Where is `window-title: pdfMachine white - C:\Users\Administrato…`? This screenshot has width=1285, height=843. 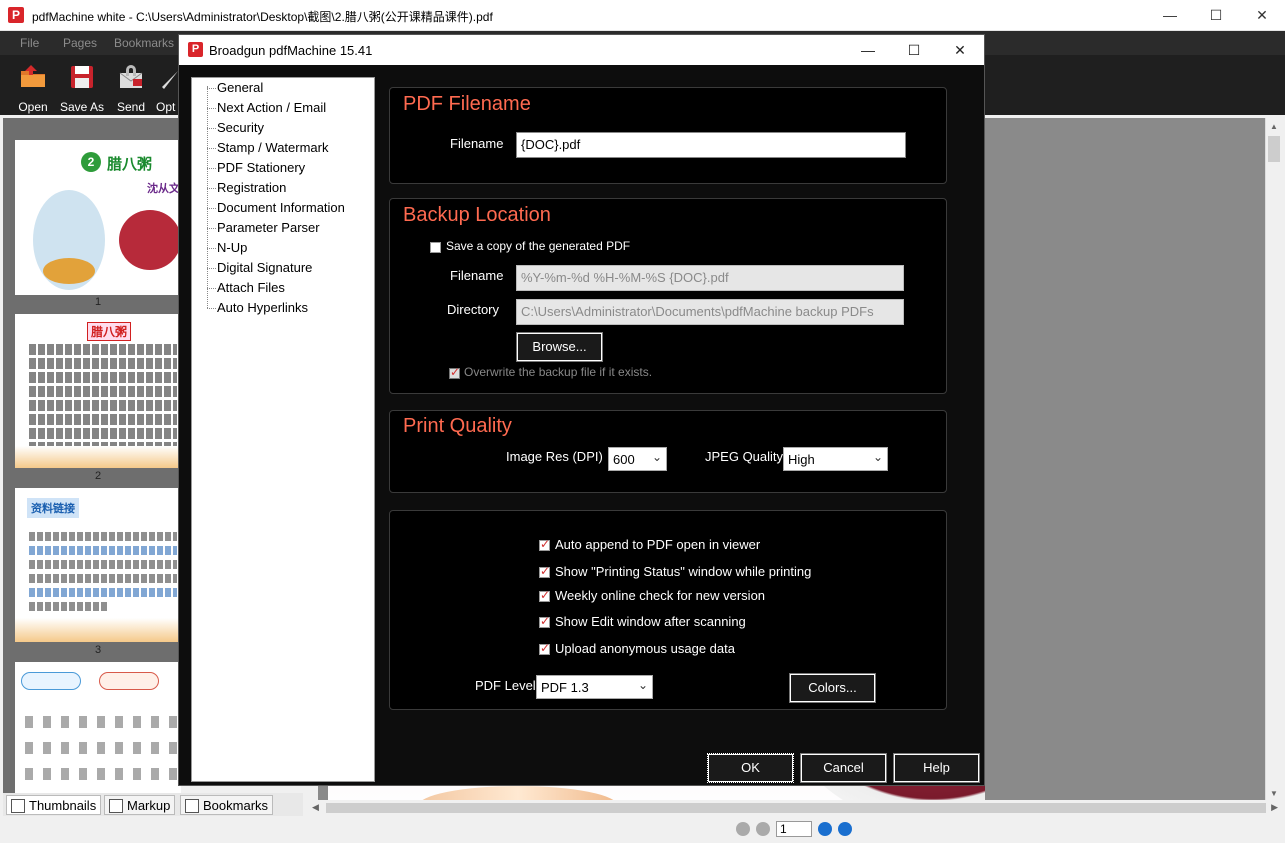
window-title: pdfMachine white - C:\Users\Administrato… is located at coordinates (262, 17).